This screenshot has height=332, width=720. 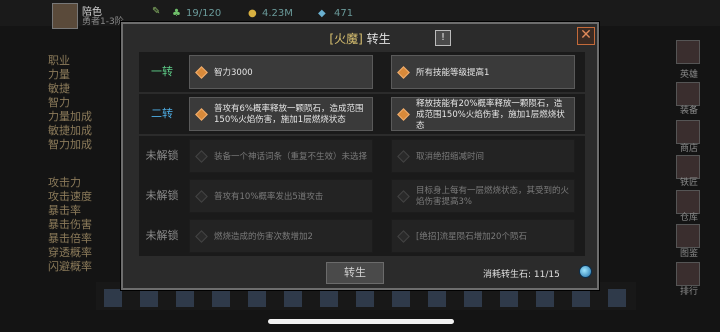 I want to click on rebirth-row-3: 未解锁 装备一个神话词条（重复不生效）未选择 取消绝招缩减时间, so click(x=362, y=156).